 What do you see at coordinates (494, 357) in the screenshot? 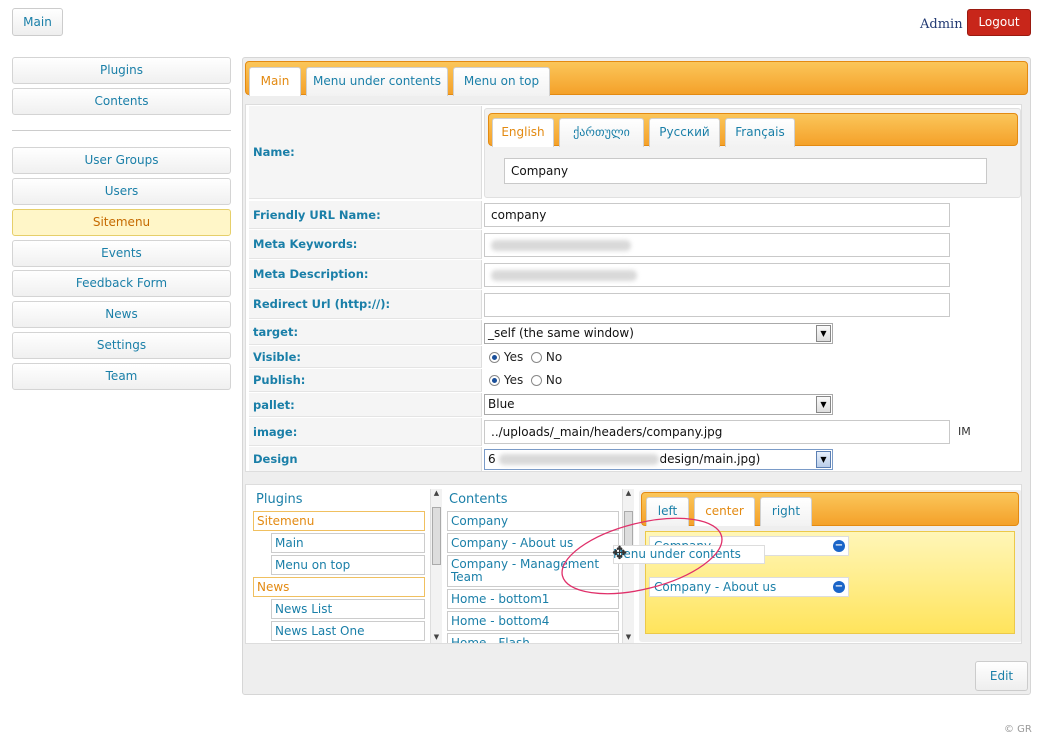
I see `visible-yes-radio` at bounding box center [494, 357].